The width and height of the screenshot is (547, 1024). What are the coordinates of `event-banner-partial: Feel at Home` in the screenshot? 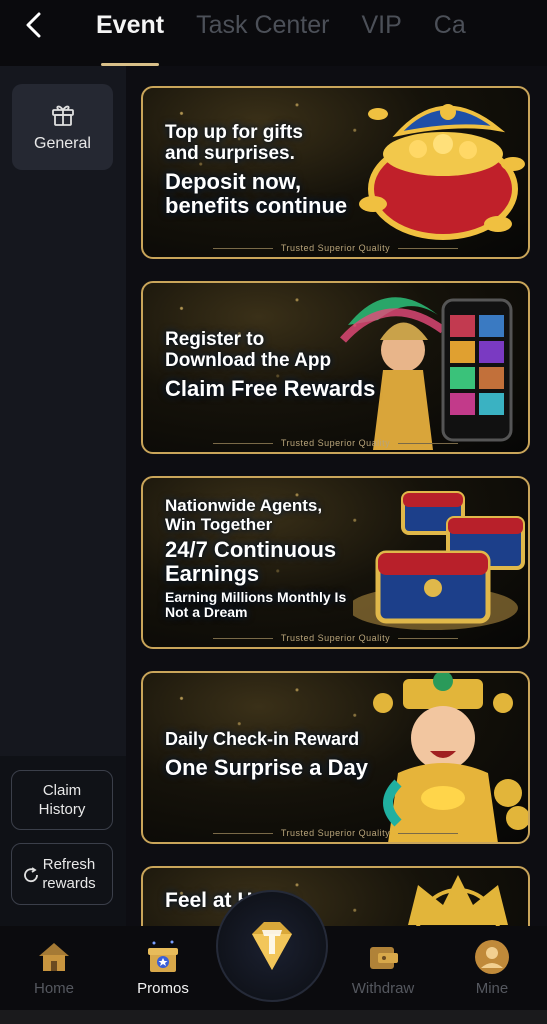 It's located at (335, 896).